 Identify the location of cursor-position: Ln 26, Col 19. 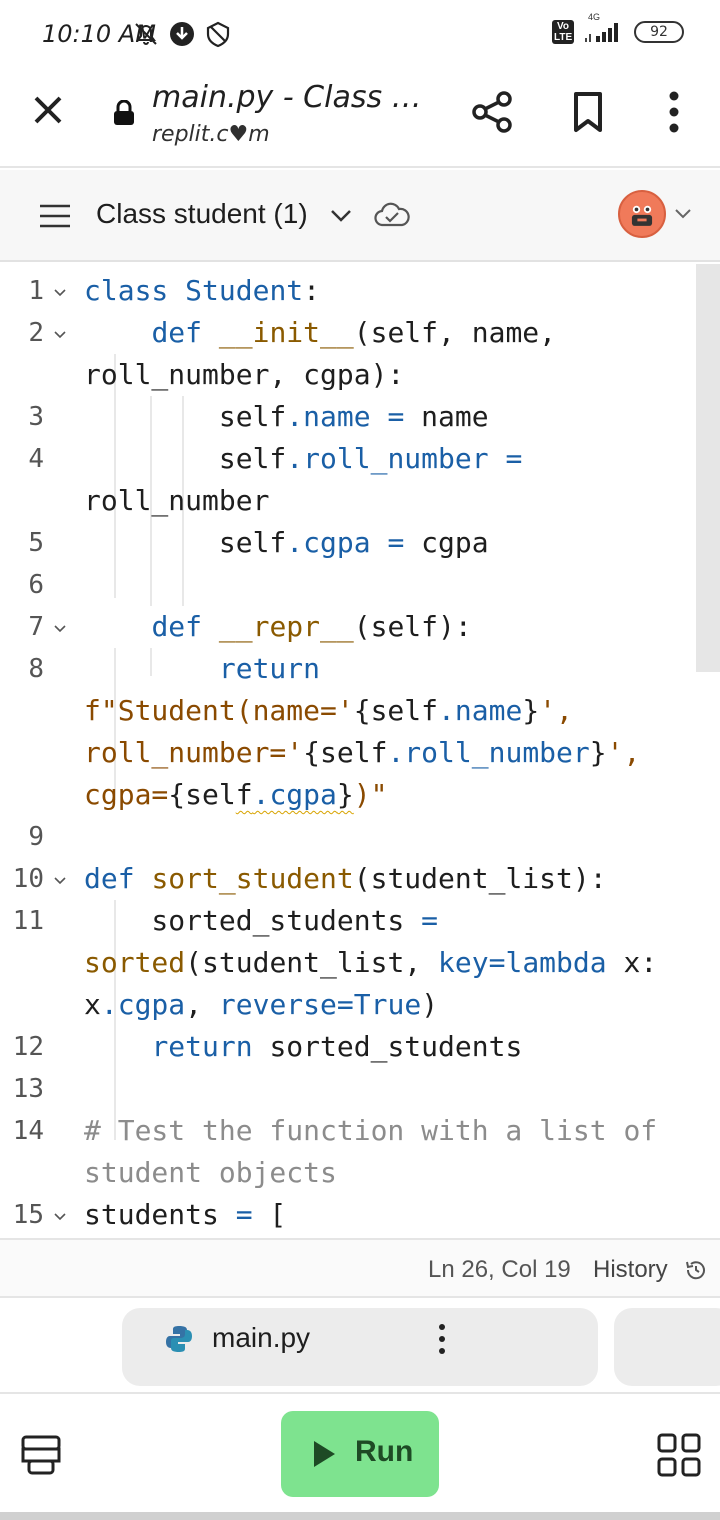
(499, 1270).